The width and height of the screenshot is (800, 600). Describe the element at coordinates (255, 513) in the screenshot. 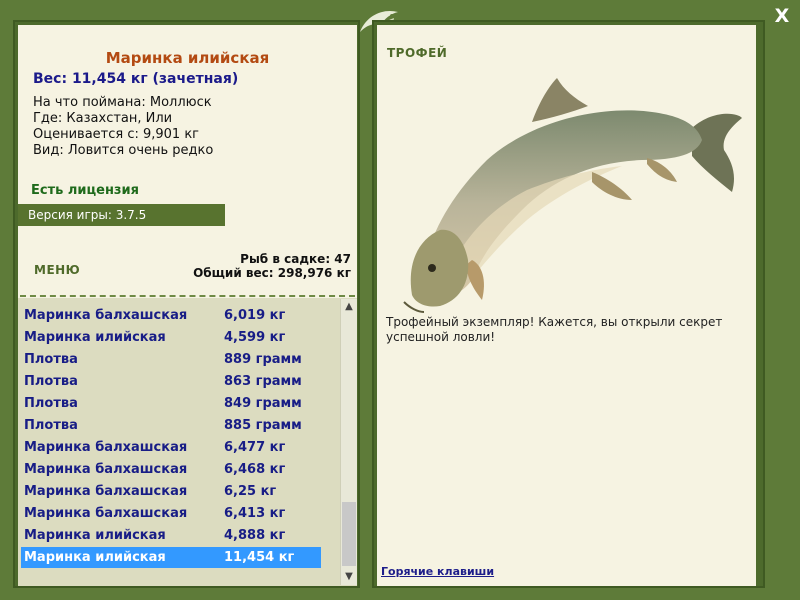

I see `catch-fish-weight: 6,413 кг` at that location.